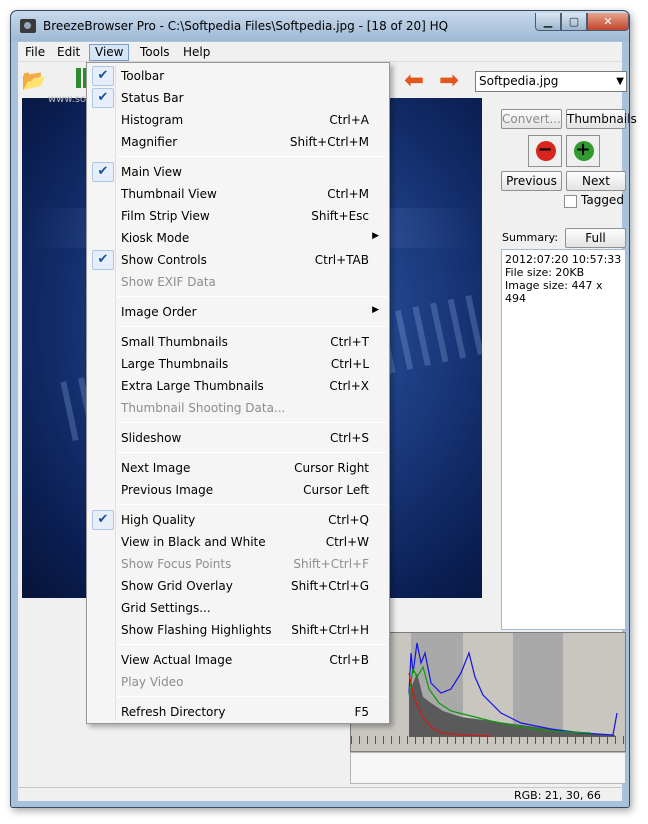 Image resolution: width=648 pixels, height=824 pixels. I want to click on thumbnails-button: Thumbnails, so click(601, 119).